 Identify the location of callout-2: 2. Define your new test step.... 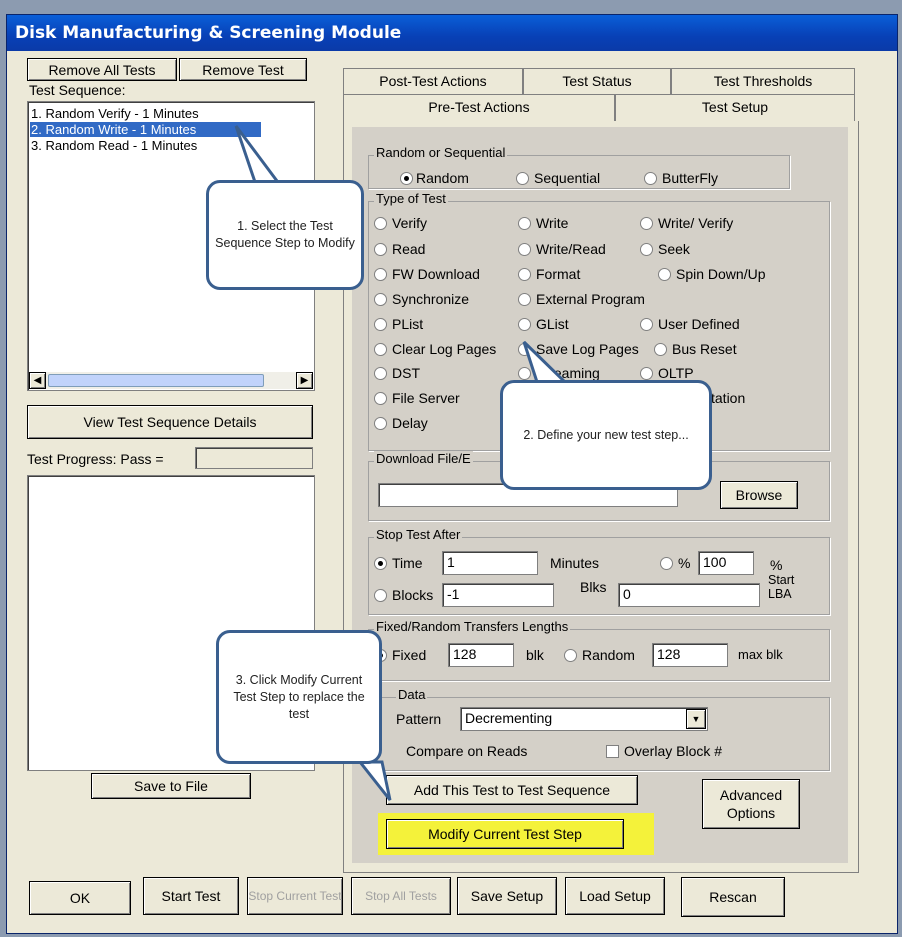
(606, 435).